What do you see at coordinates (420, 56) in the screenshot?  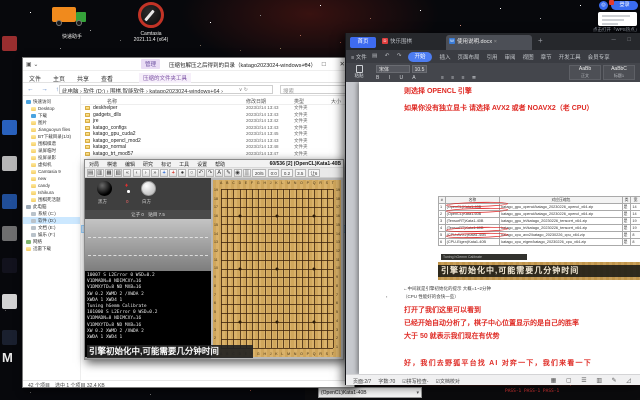 I see `tab-start: 开始` at bounding box center [420, 56].